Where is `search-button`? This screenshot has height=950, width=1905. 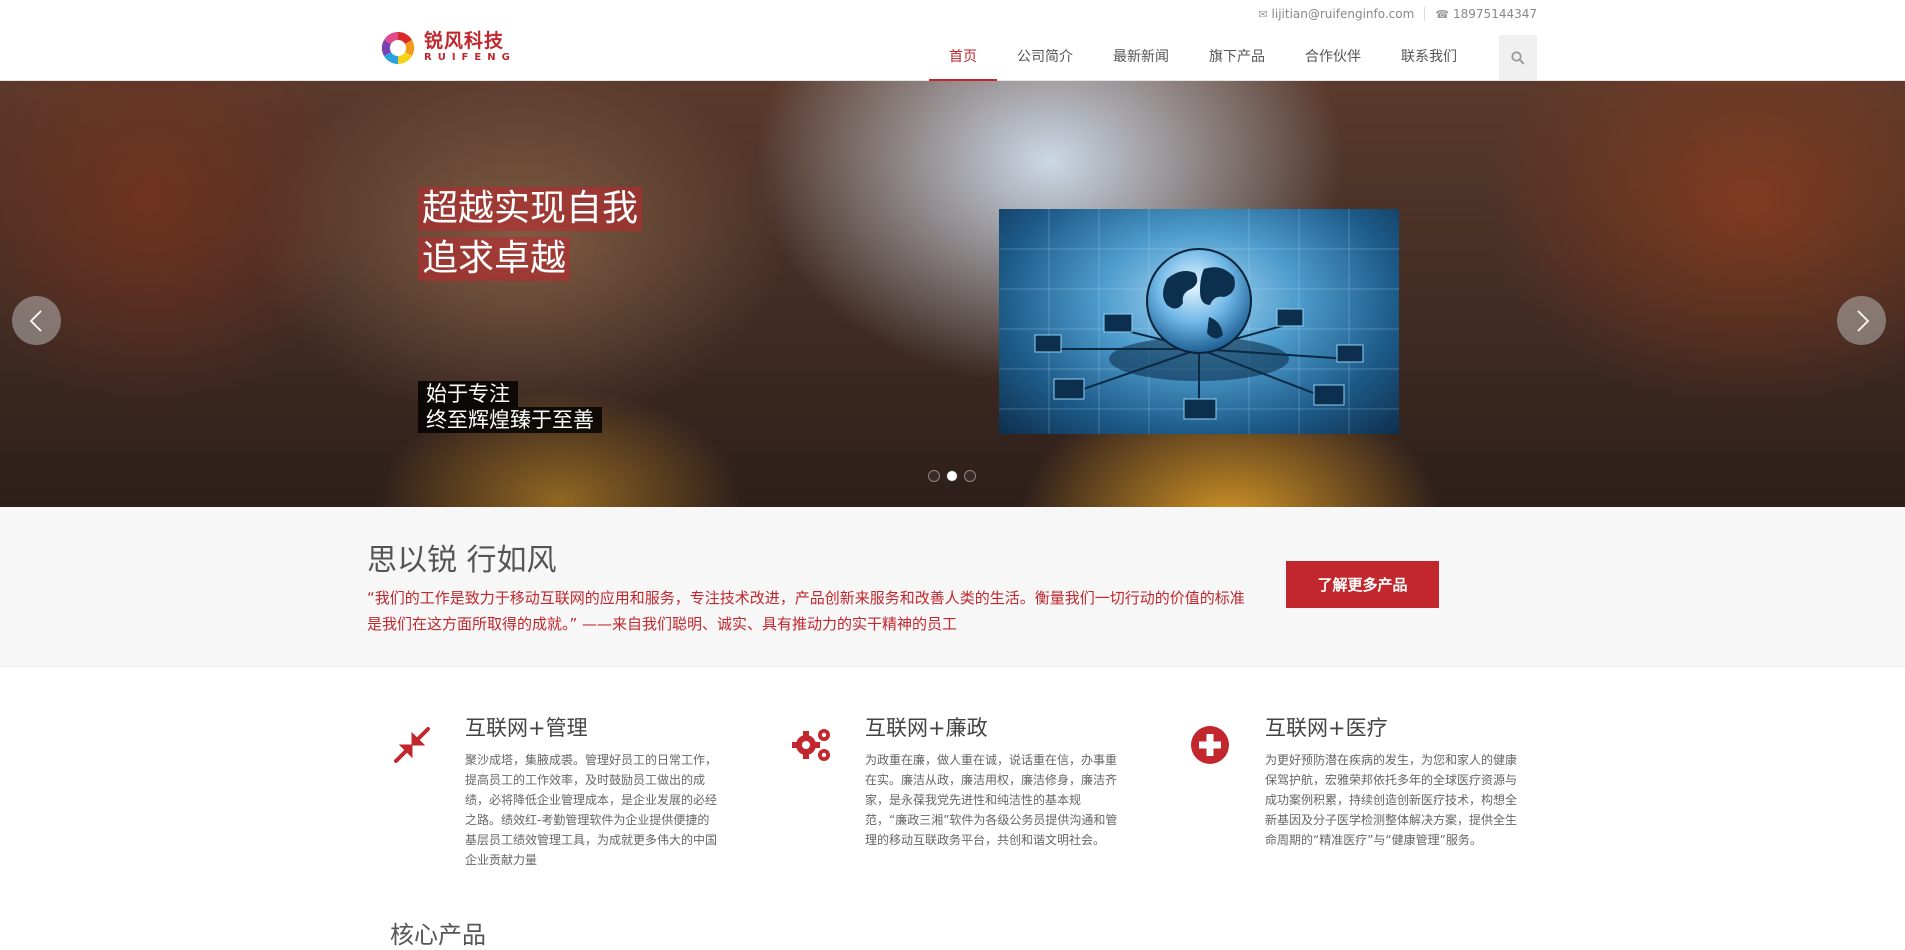 search-button is located at coordinates (1518, 57).